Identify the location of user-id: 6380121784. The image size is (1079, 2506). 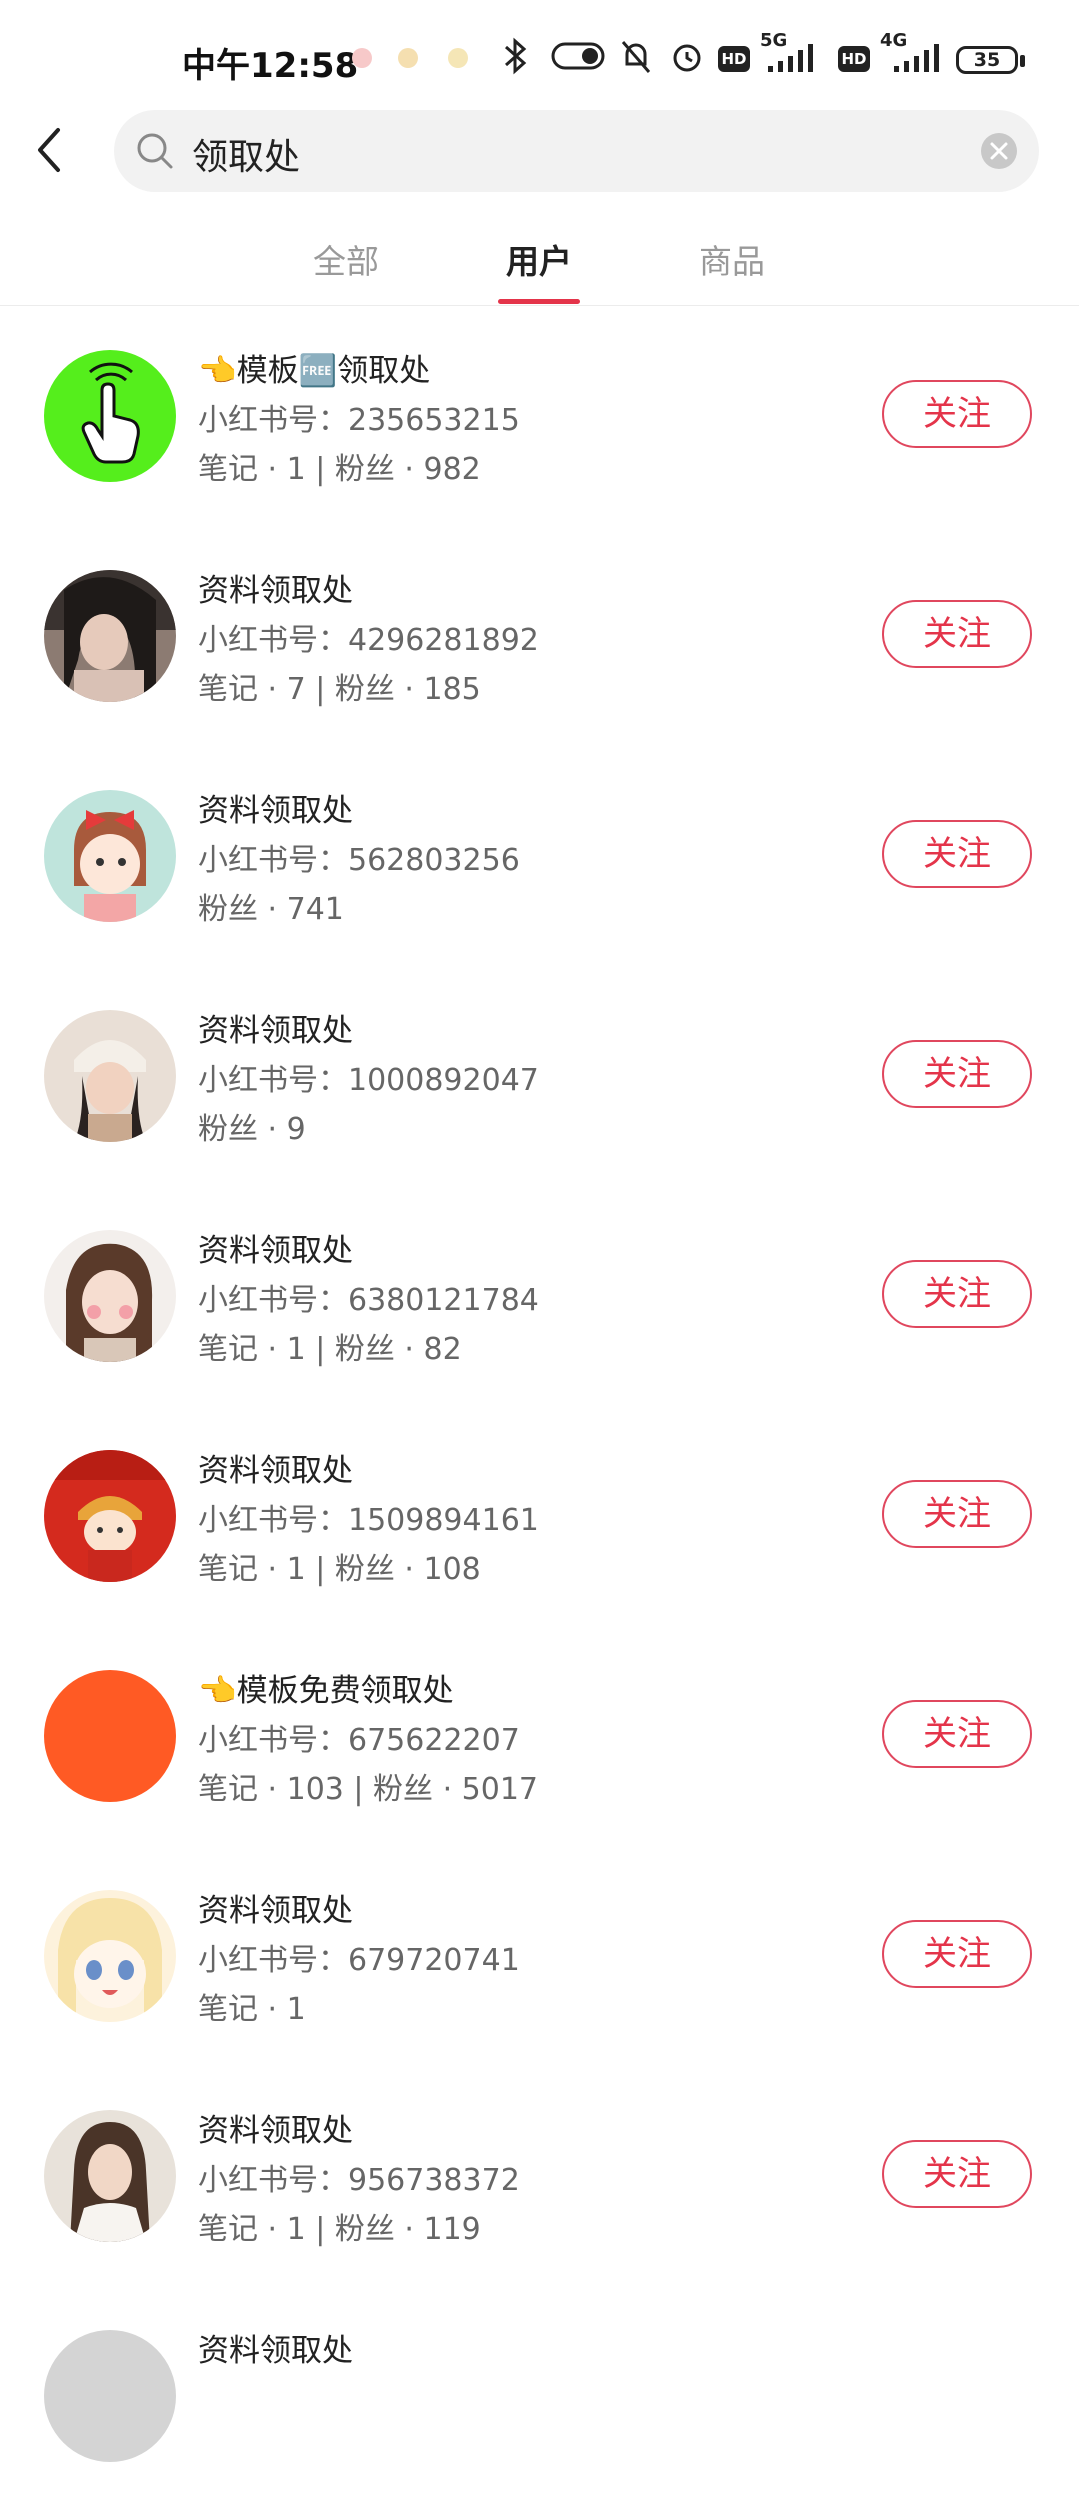
(443, 1300).